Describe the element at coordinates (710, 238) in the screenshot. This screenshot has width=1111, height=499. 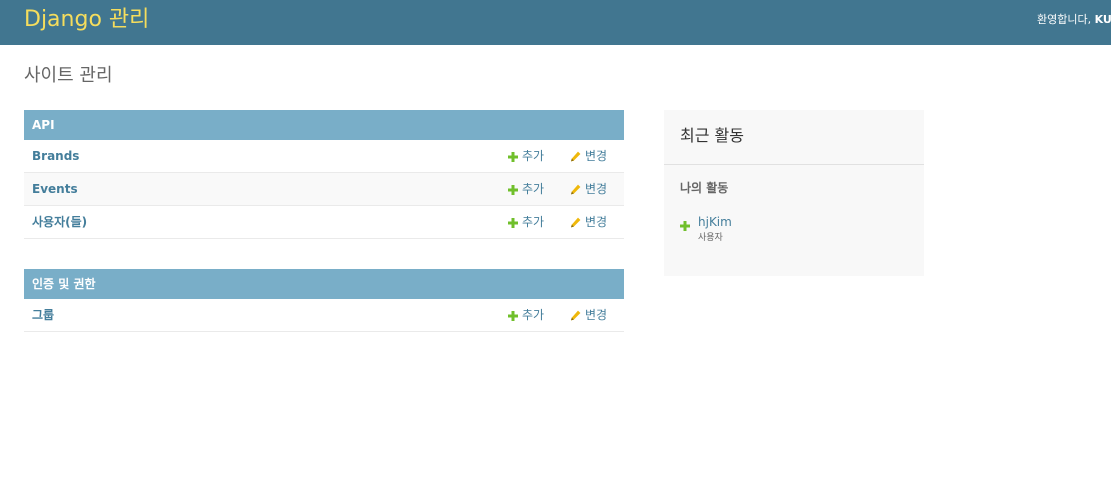
I see `action-content-type: 사용자` at that location.